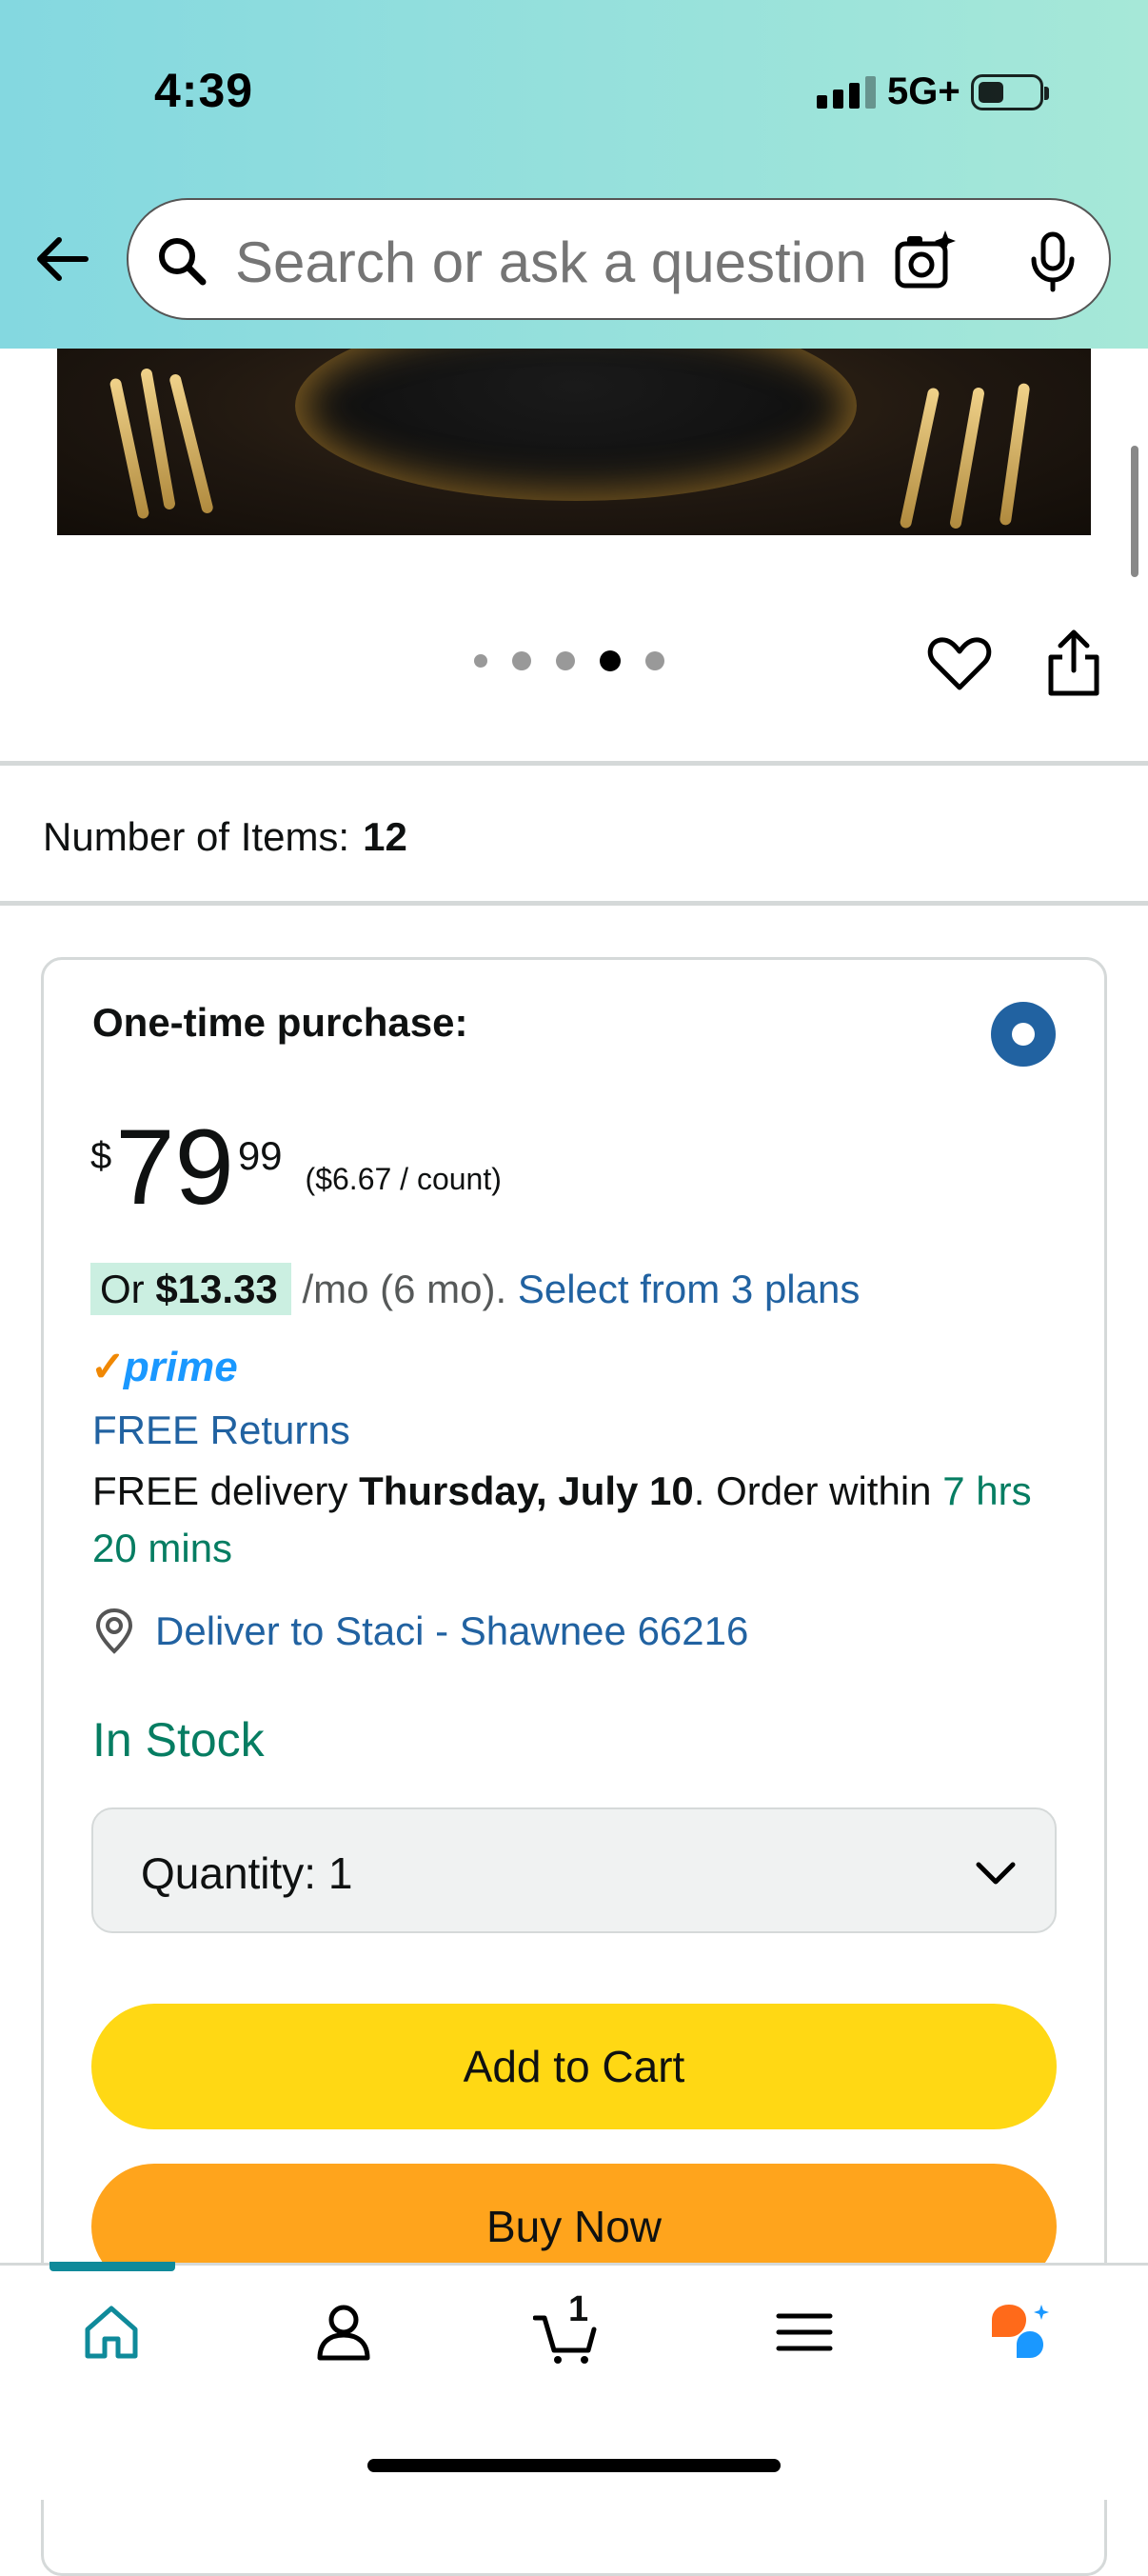 The height and width of the screenshot is (2576, 1148). I want to click on quantity-dropdown: Quantity: 1, so click(574, 1870).